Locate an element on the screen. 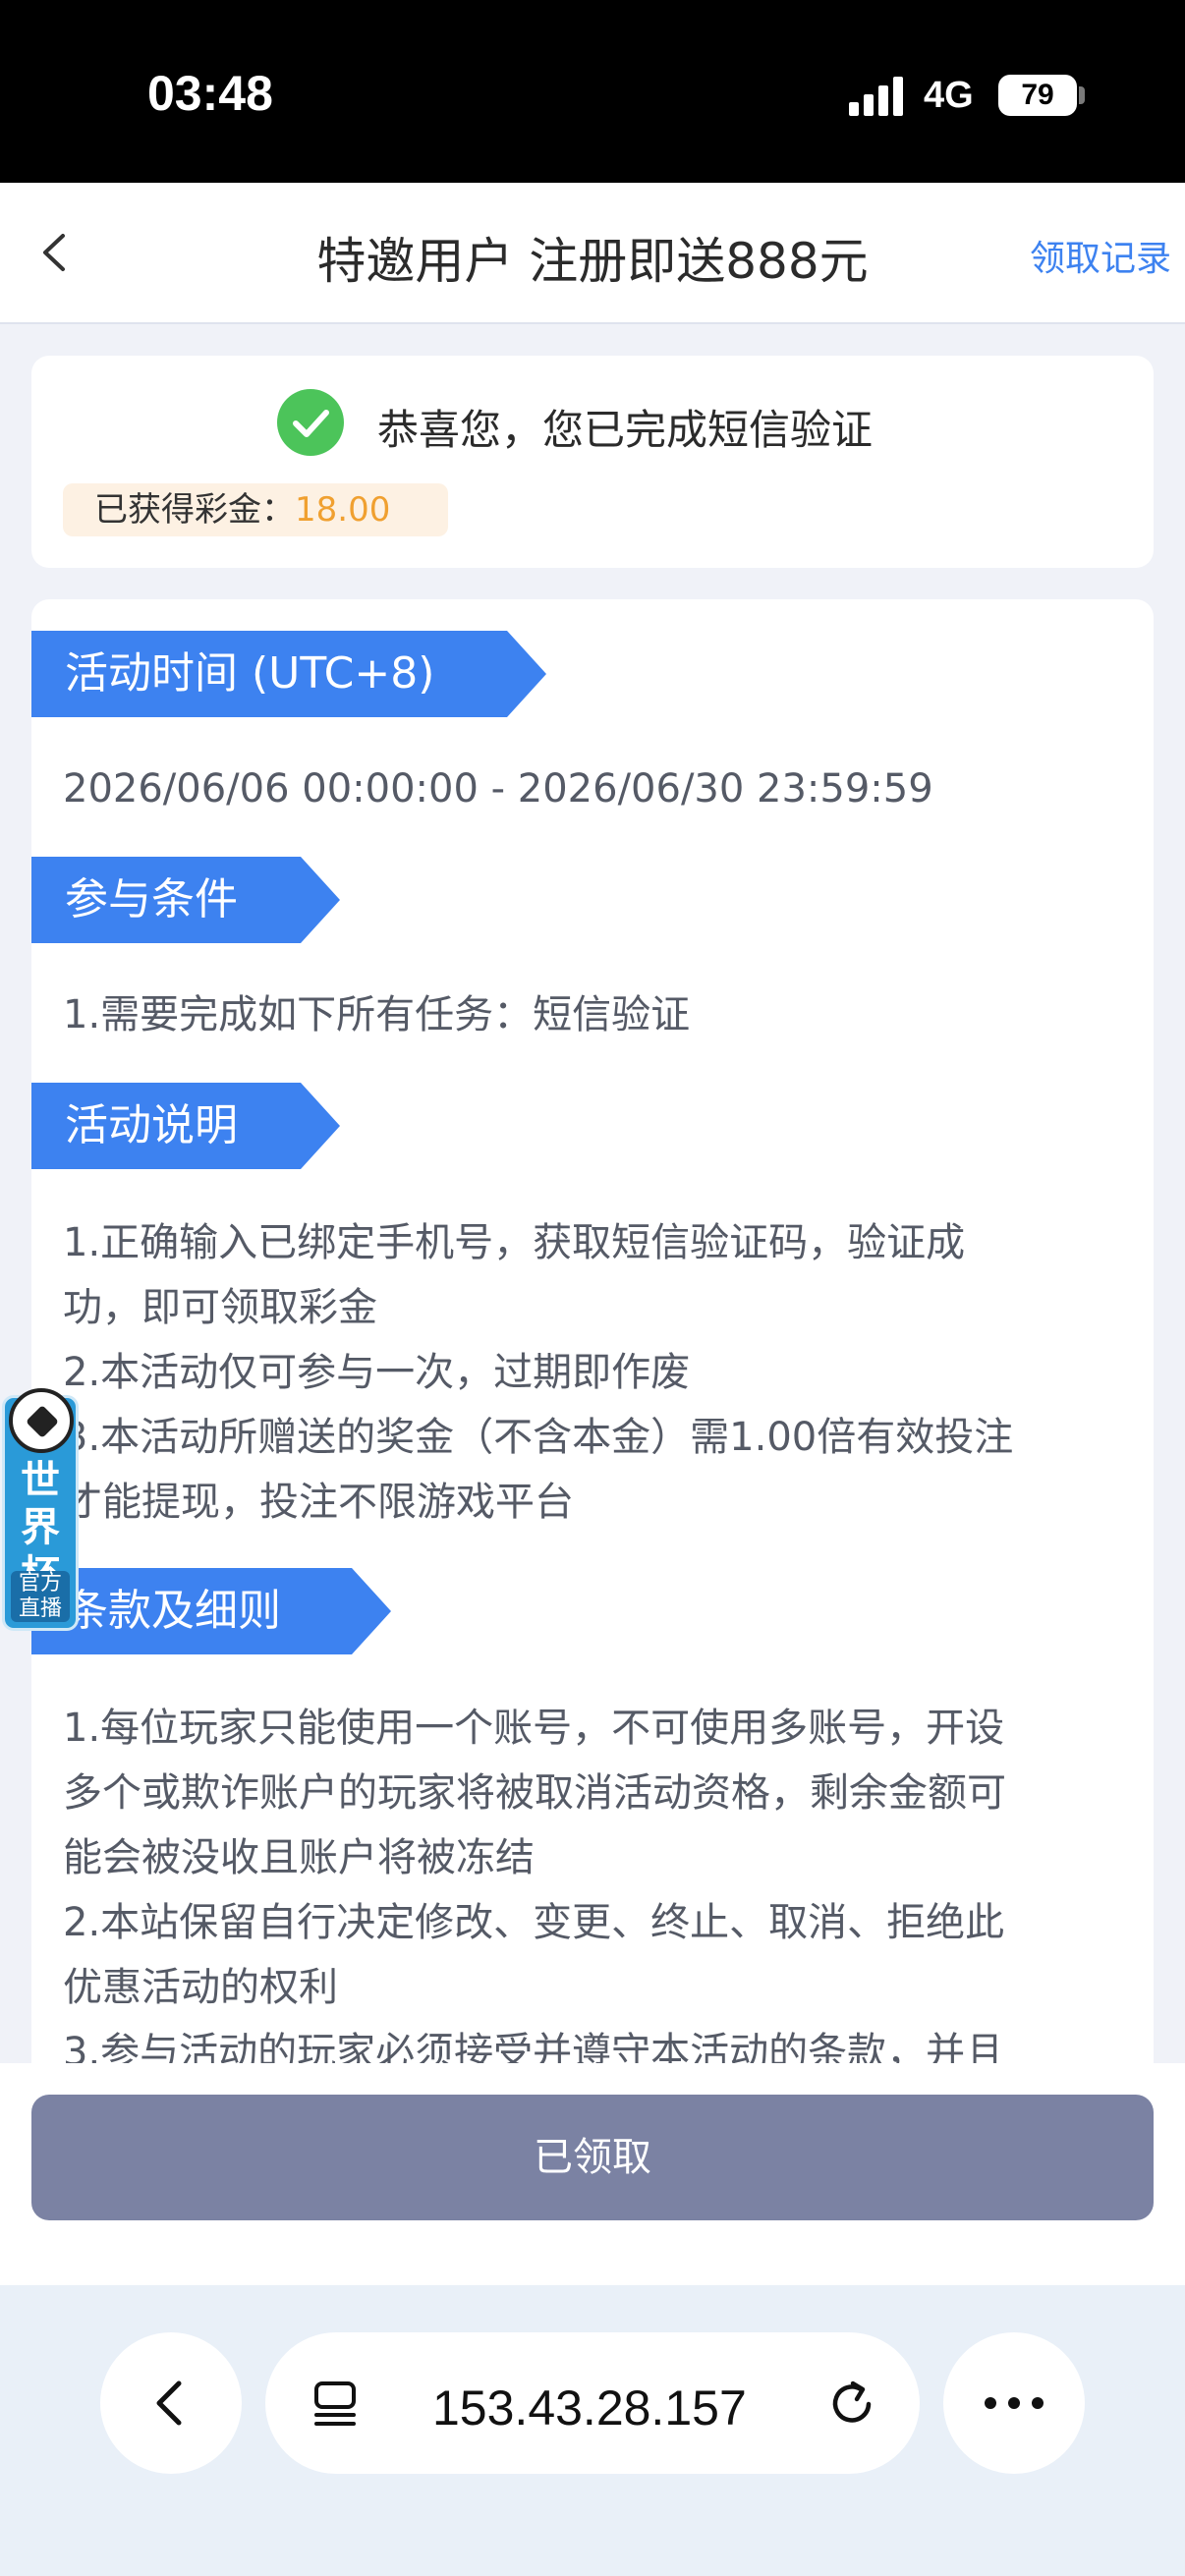 This screenshot has width=1185, height=2576. network-type: 4G is located at coordinates (949, 95).